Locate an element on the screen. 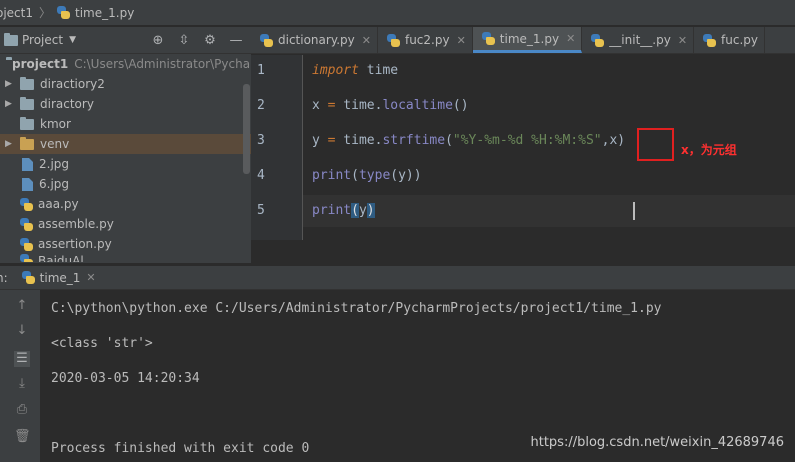 The image size is (795, 462). line-number-gutter: 1 2 3 4 5 is located at coordinates (277, 147).